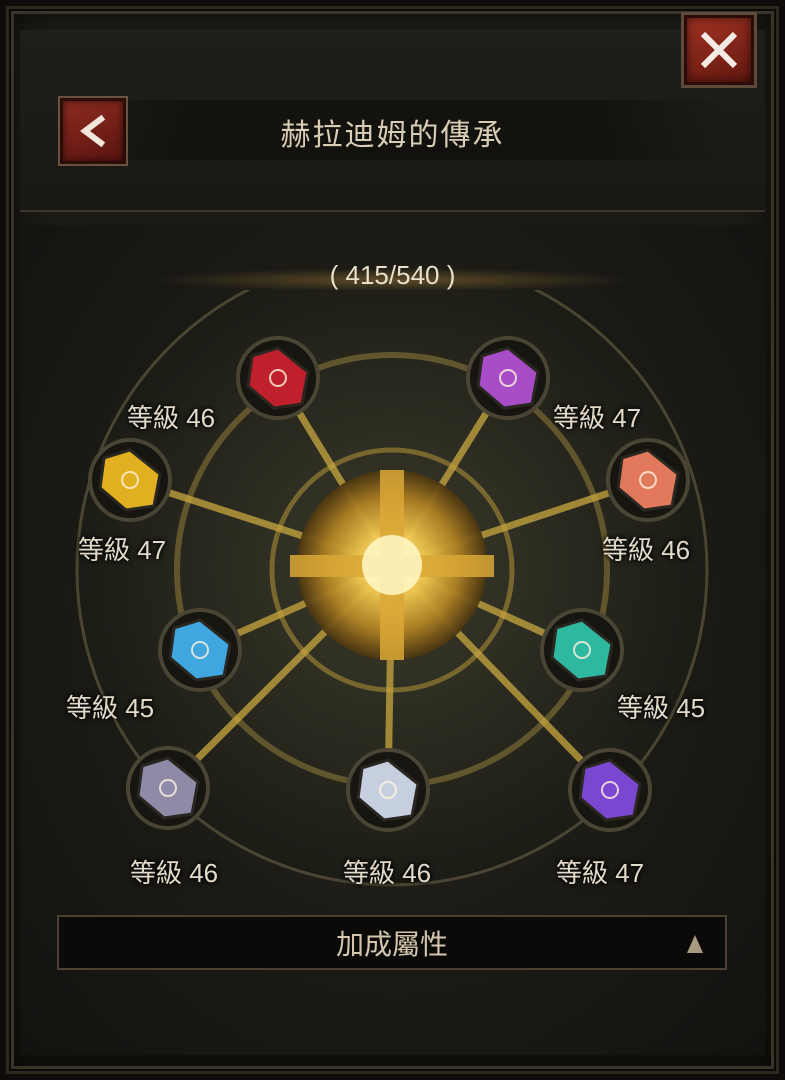 This screenshot has width=785, height=1080. I want to click on gem-level-label-violet: 等級 47, so click(600, 873).